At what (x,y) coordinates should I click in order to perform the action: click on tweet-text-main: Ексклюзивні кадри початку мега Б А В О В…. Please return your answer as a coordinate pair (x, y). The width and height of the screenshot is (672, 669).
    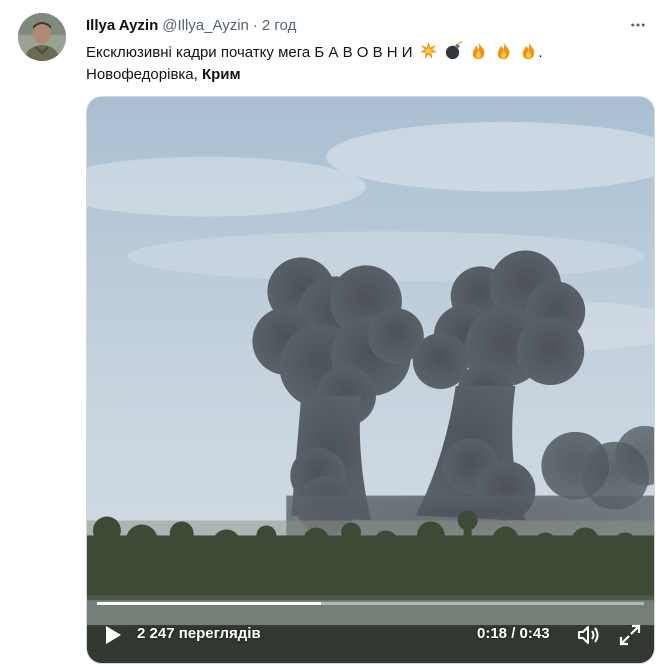
    Looking at the image, I should click on (249, 52).